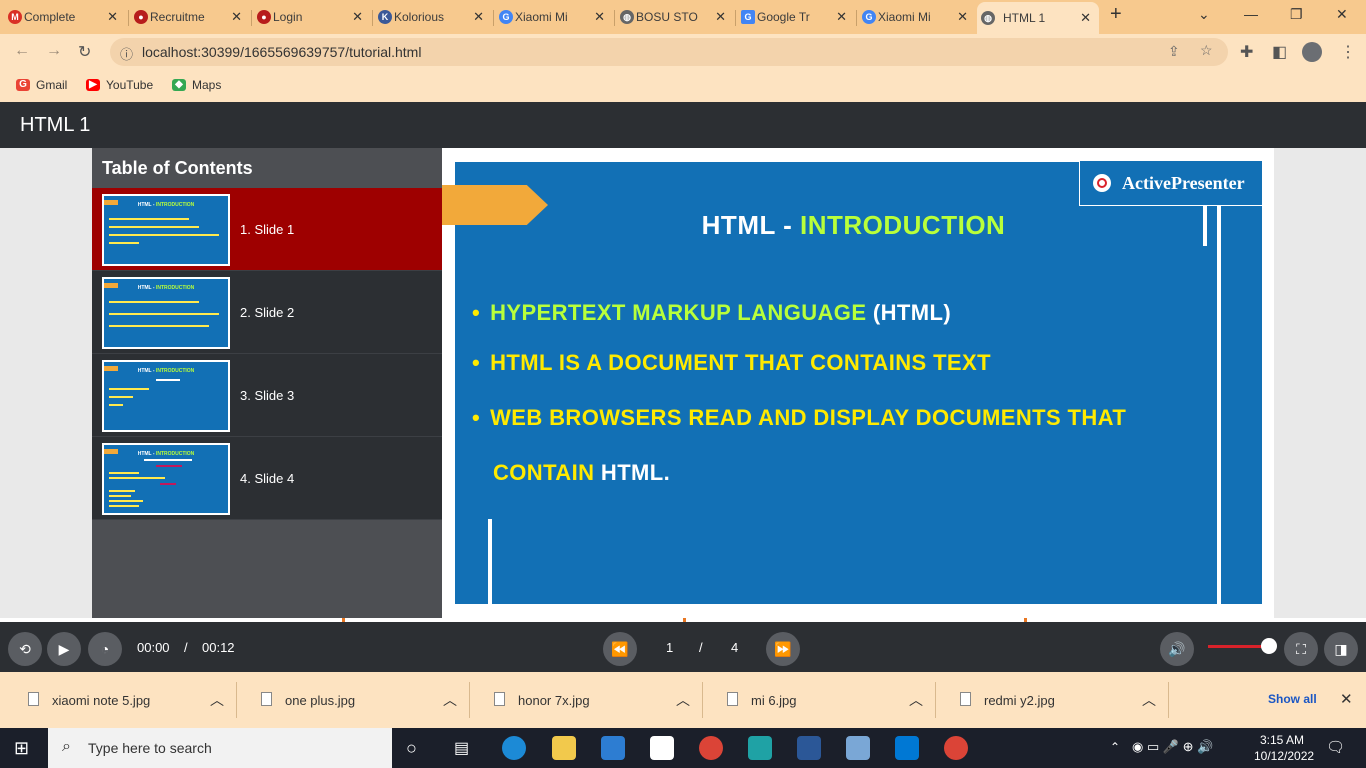  What do you see at coordinates (760, 748) in the screenshot?
I see `activepresenter-app-icon` at bounding box center [760, 748].